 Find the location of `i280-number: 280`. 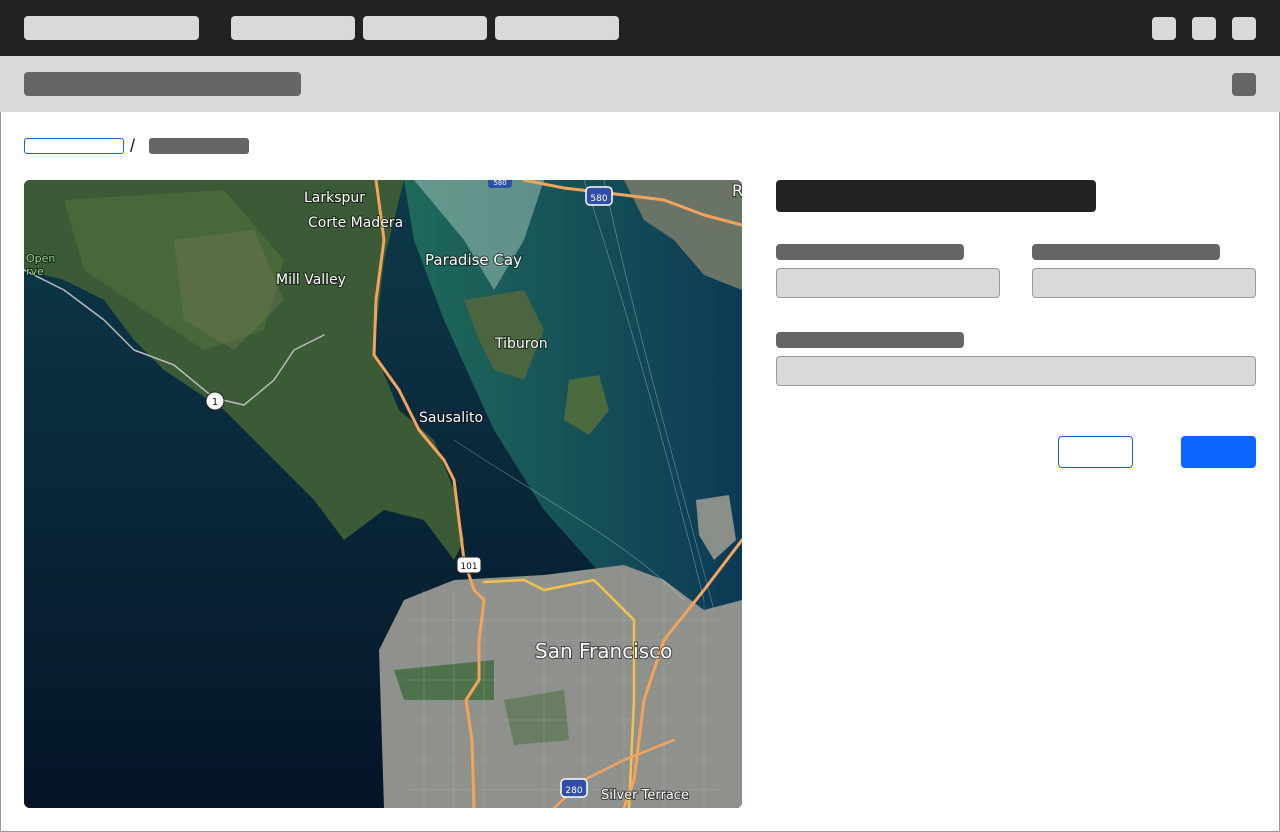

i280-number: 280 is located at coordinates (573, 791).